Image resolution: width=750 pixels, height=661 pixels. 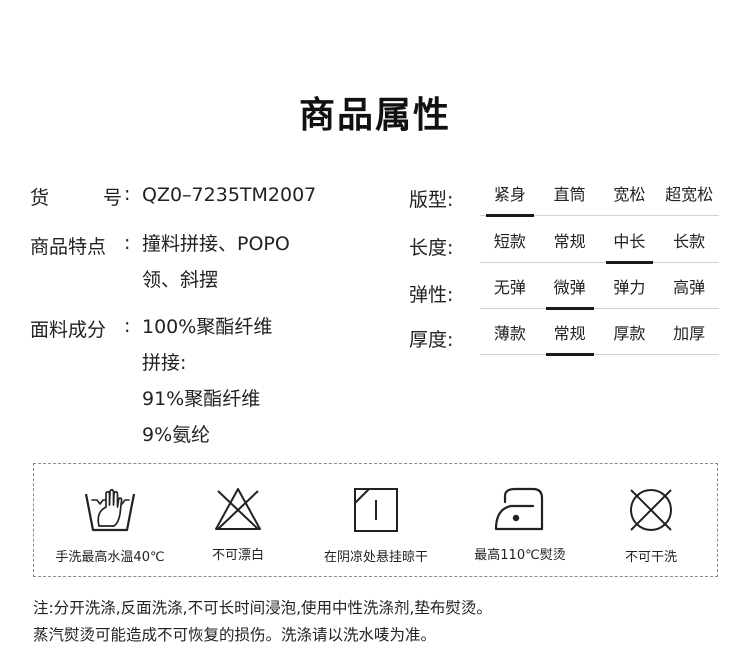 I want to click on attr-options-thickness: 薄款 常规 厚款 加厚, so click(x=599, y=336).